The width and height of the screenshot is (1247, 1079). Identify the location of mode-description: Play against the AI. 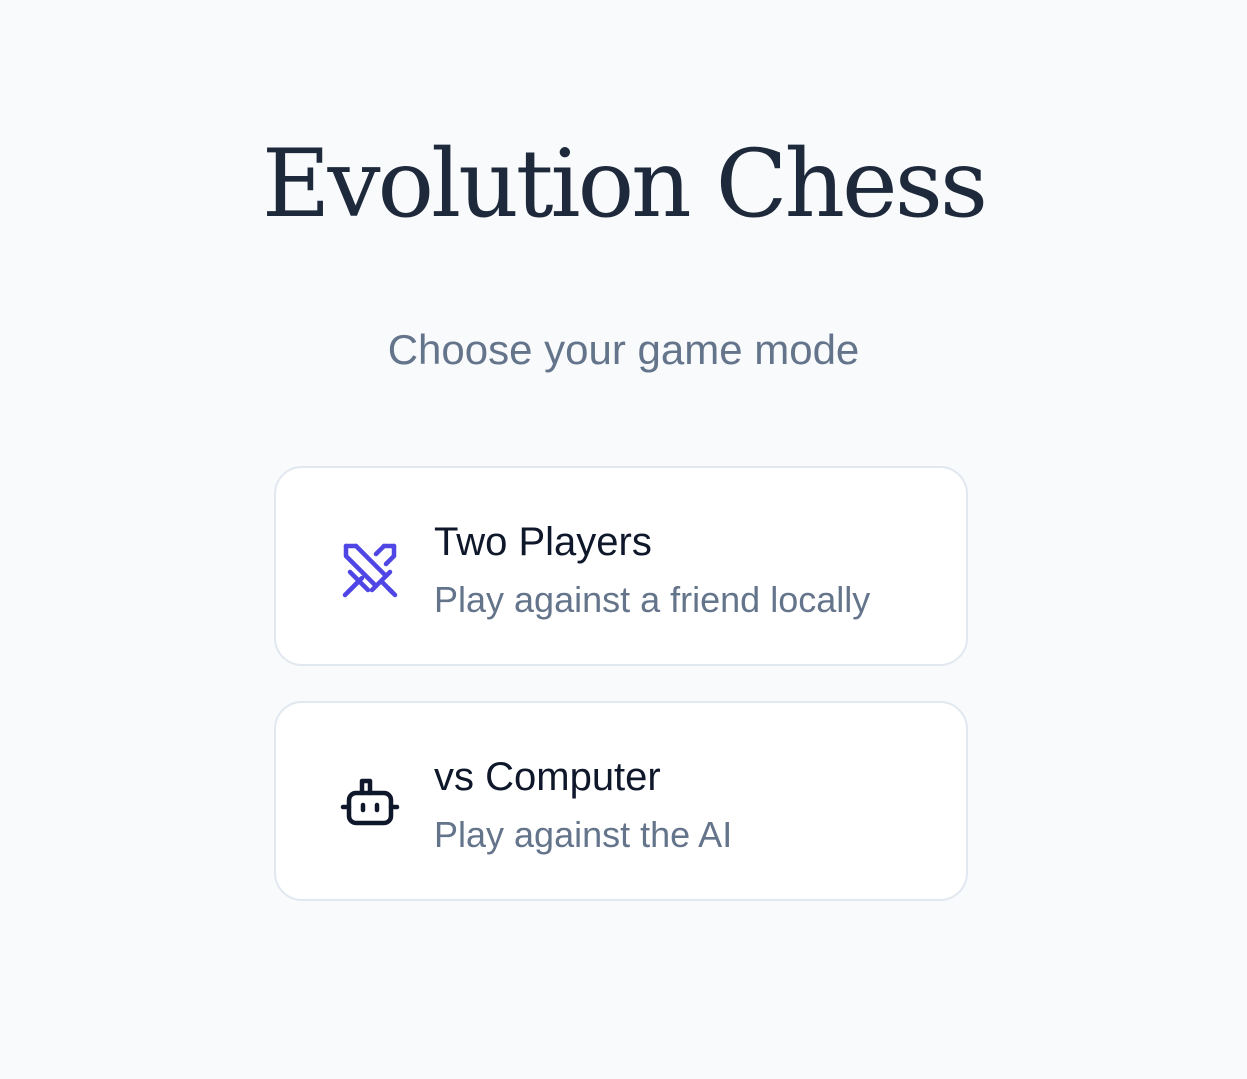
(583, 834).